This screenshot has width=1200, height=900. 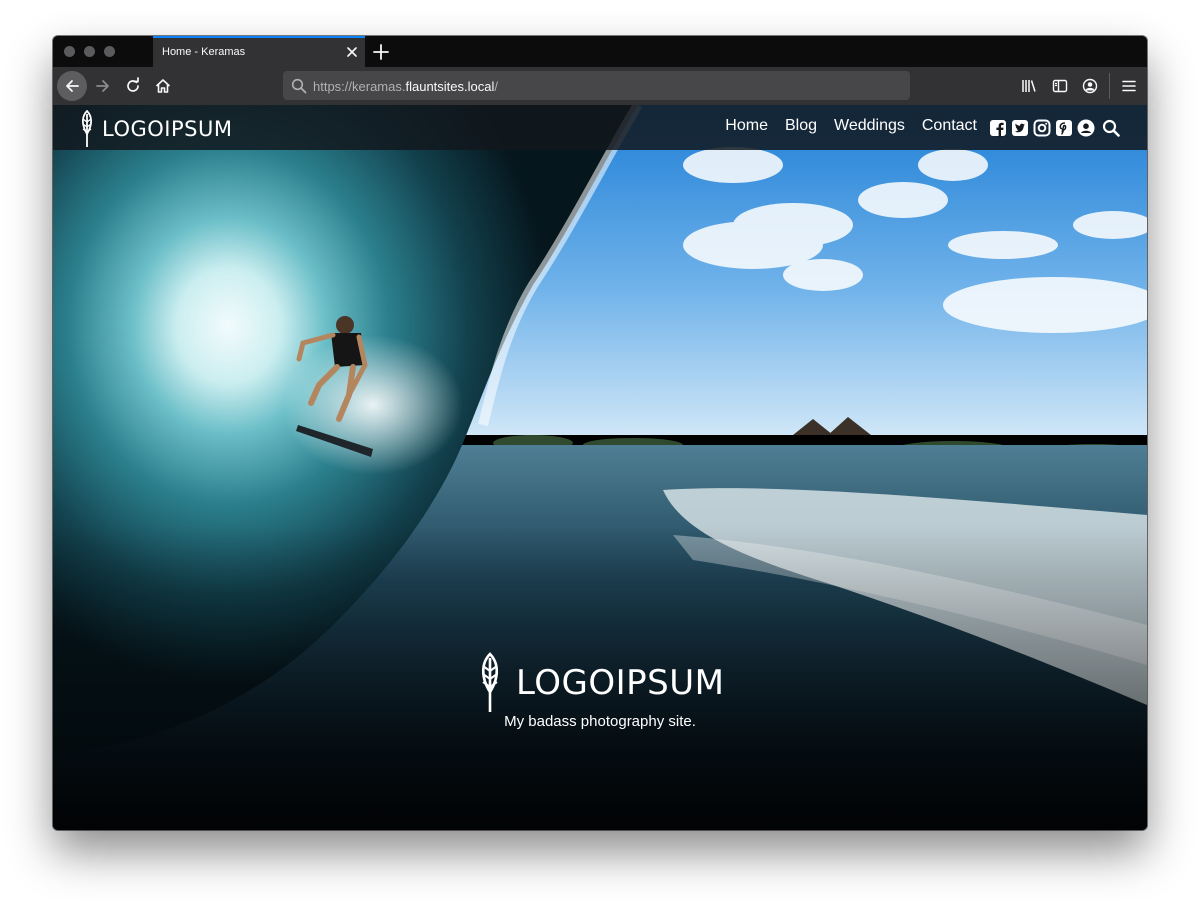 What do you see at coordinates (1064, 128) in the screenshot?
I see `pinterest-icon` at bounding box center [1064, 128].